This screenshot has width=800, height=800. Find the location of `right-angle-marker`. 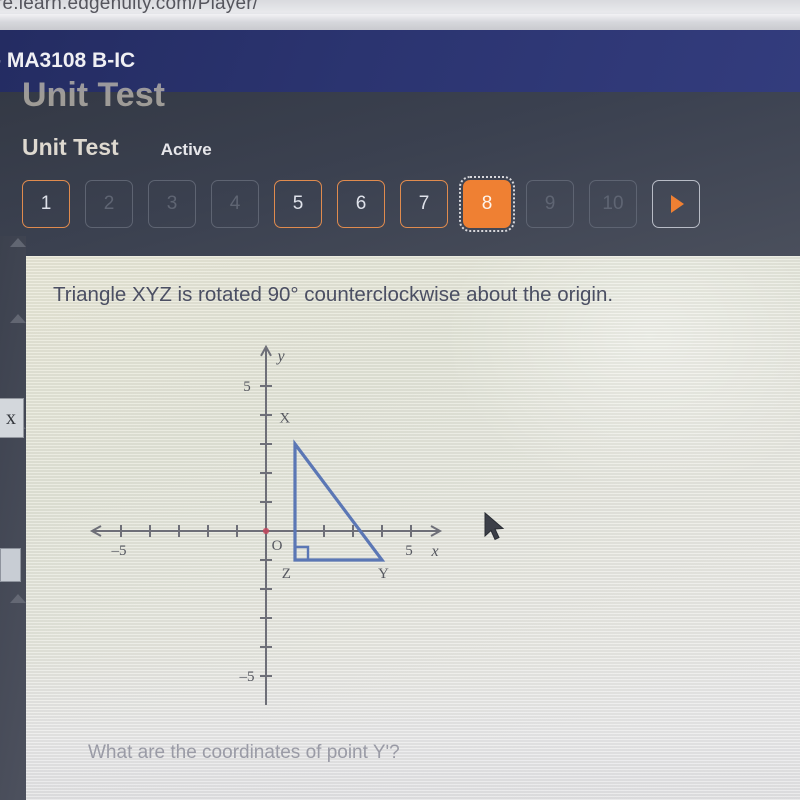

right-angle-marker is located at coordinates (302, 552).